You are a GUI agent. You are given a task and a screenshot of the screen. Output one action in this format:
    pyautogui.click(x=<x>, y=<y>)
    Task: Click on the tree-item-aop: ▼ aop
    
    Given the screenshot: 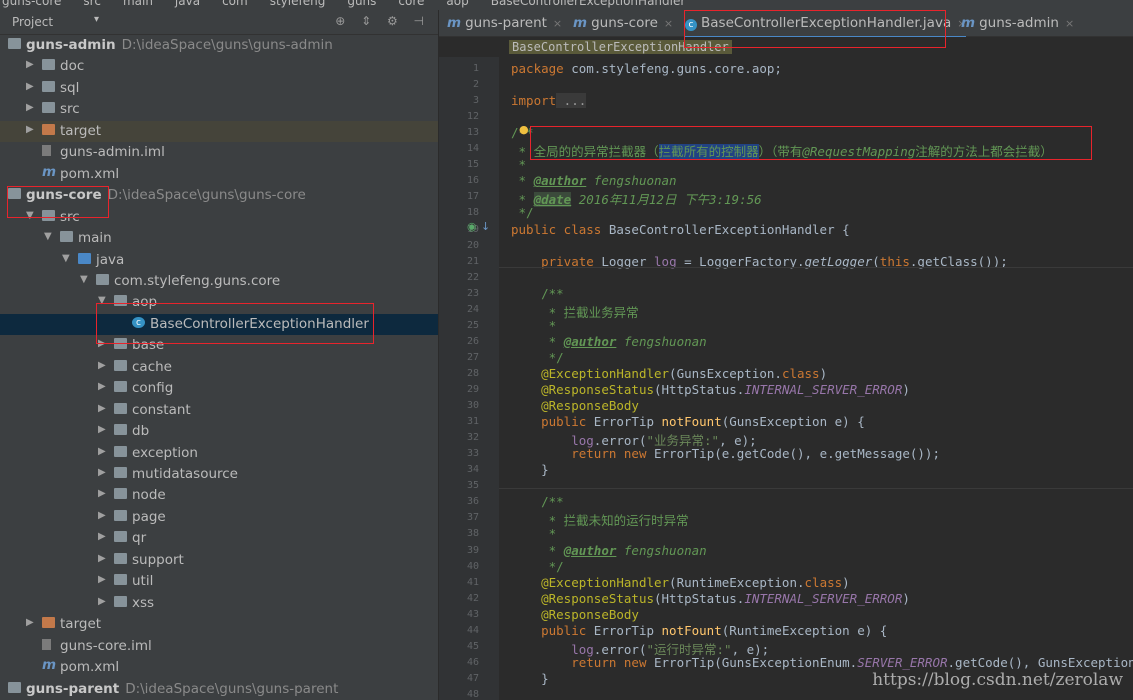 What is the action you would take?
    pyautogui.click(x=219, y=302)
    